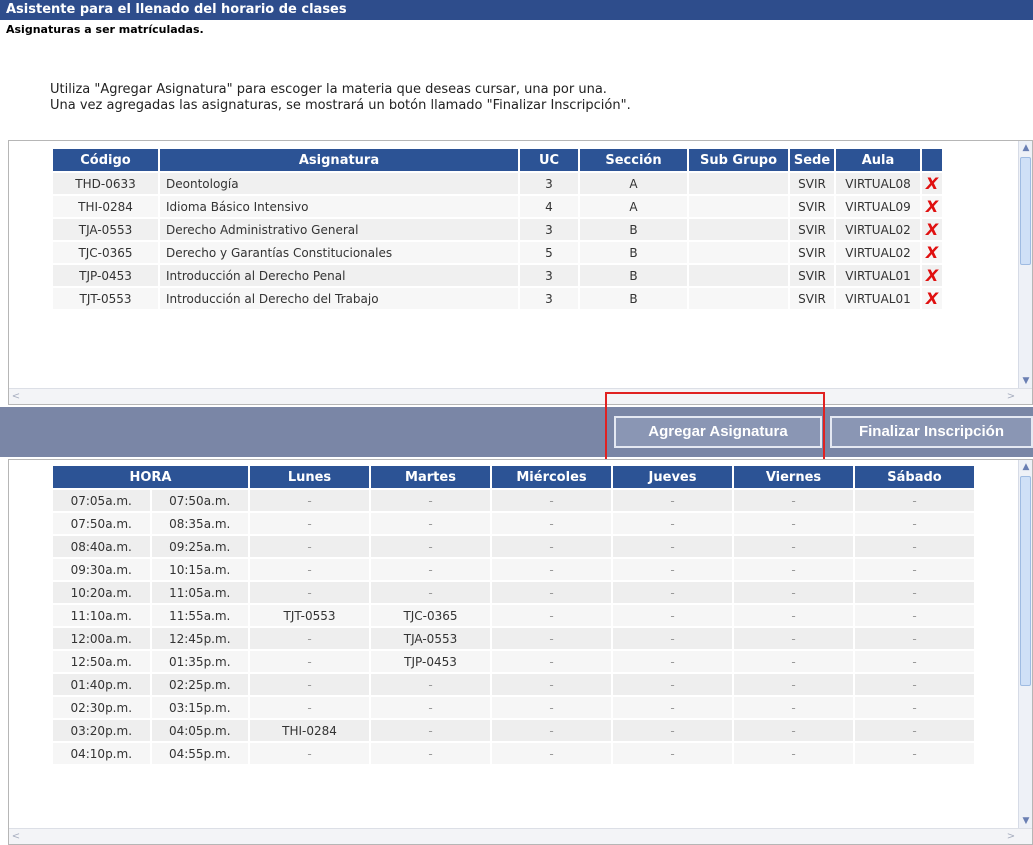  I want to click on add-subject-button: Agregar Asignatura, so click(718, 432).